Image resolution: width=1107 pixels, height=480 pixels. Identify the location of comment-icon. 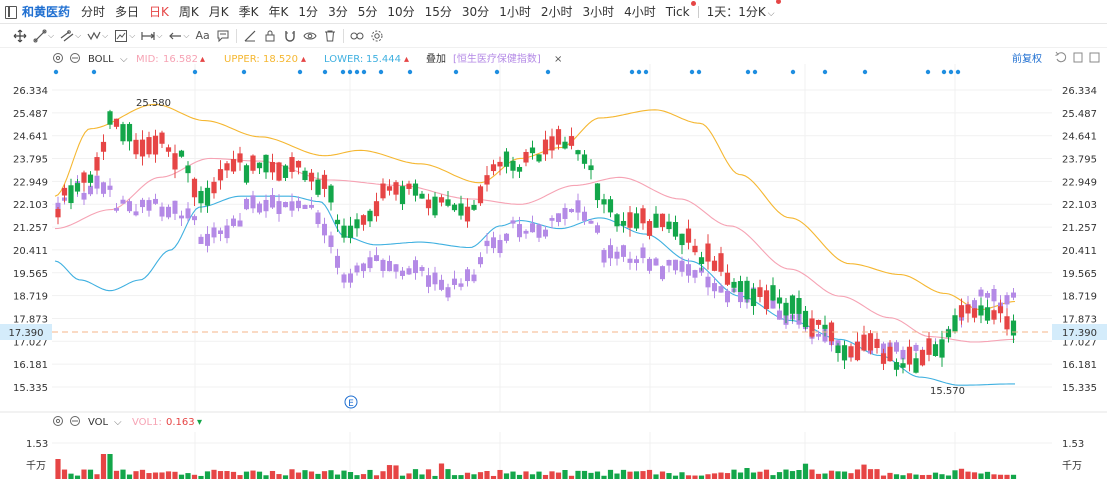
(223, 36).